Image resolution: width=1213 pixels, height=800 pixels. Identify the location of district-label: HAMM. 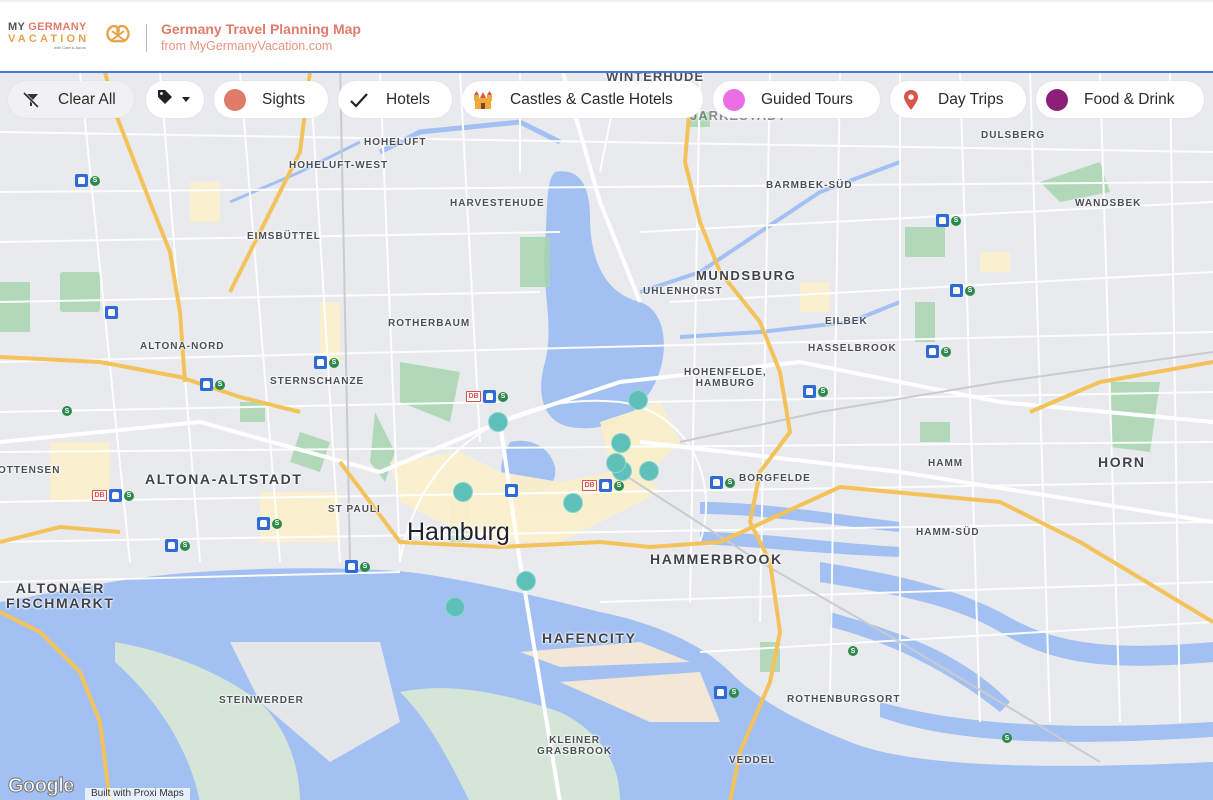
(946, 463).